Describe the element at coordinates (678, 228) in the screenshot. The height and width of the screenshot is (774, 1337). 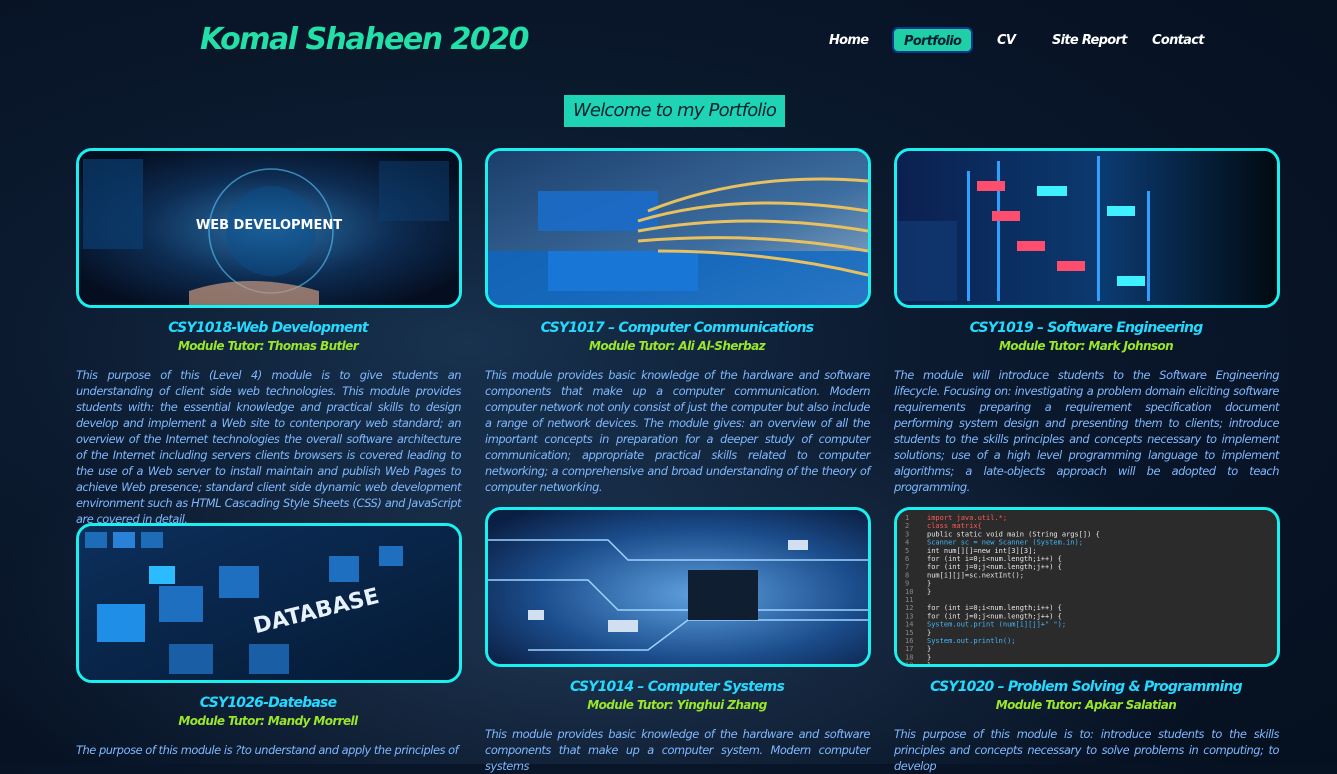
I see `computer-communications-image` at that location.